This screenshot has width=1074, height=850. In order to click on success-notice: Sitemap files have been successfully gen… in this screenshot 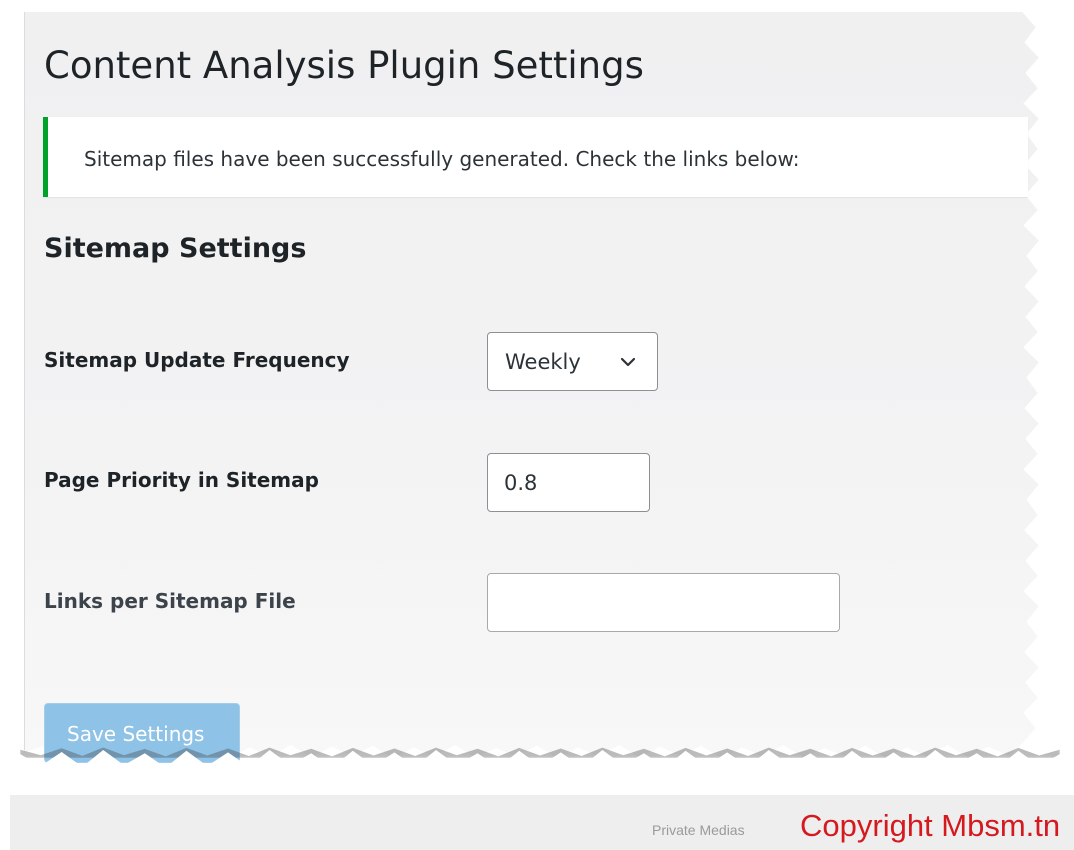, I will do `click(535, 157)`.